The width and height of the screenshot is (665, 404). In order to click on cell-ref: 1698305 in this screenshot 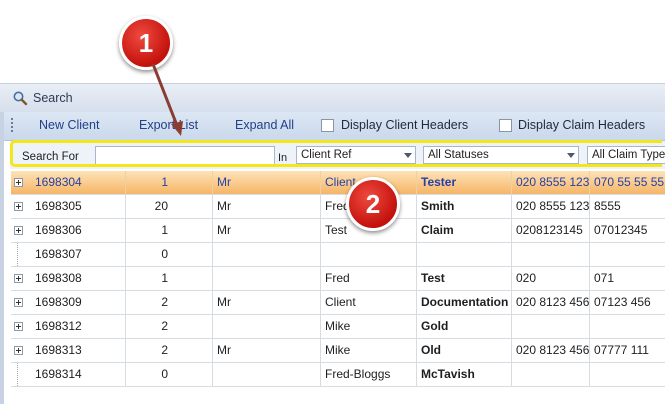, I will do `click(78, 206)`.